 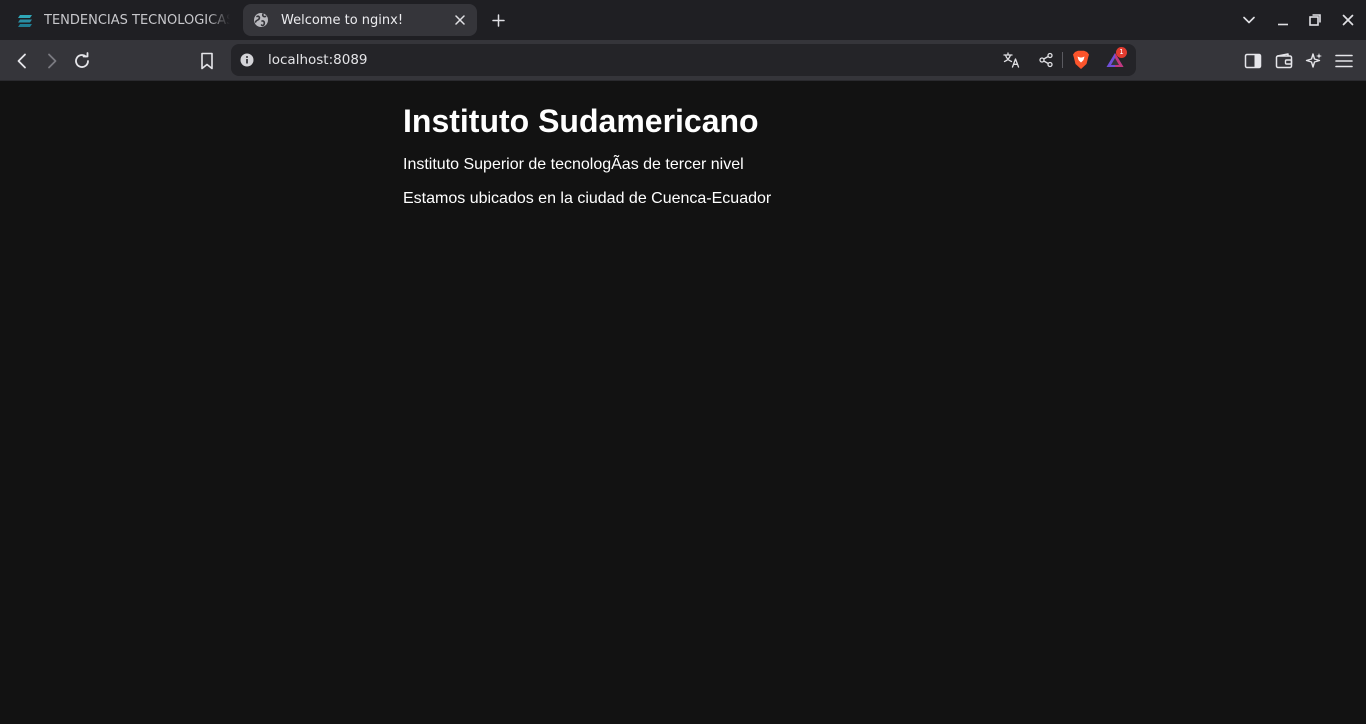 What do you see at coordinates (207, 61) in the screenshot?
I see `bookmark-button` at bounding box center [207, 61].